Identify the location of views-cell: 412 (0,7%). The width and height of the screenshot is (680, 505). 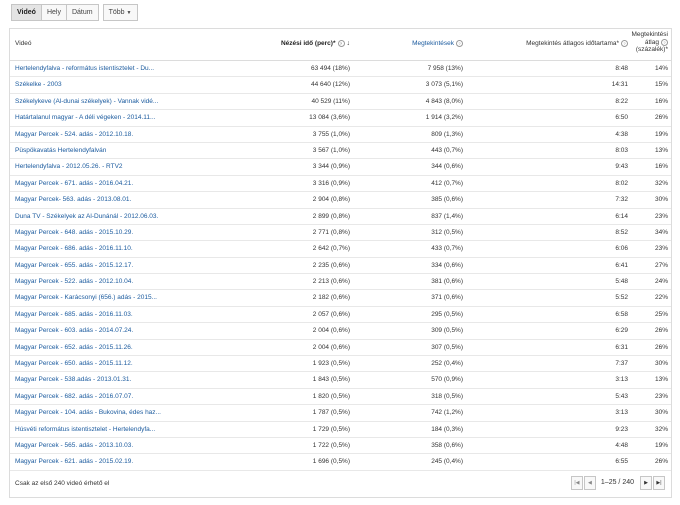
(447, 183).